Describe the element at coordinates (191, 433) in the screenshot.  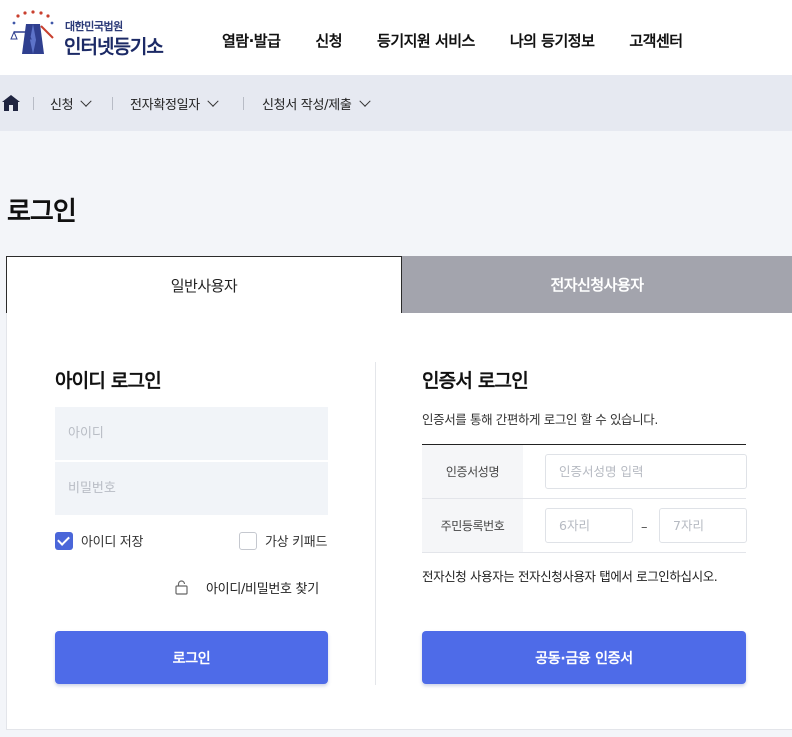
I see `id-input` at that location.